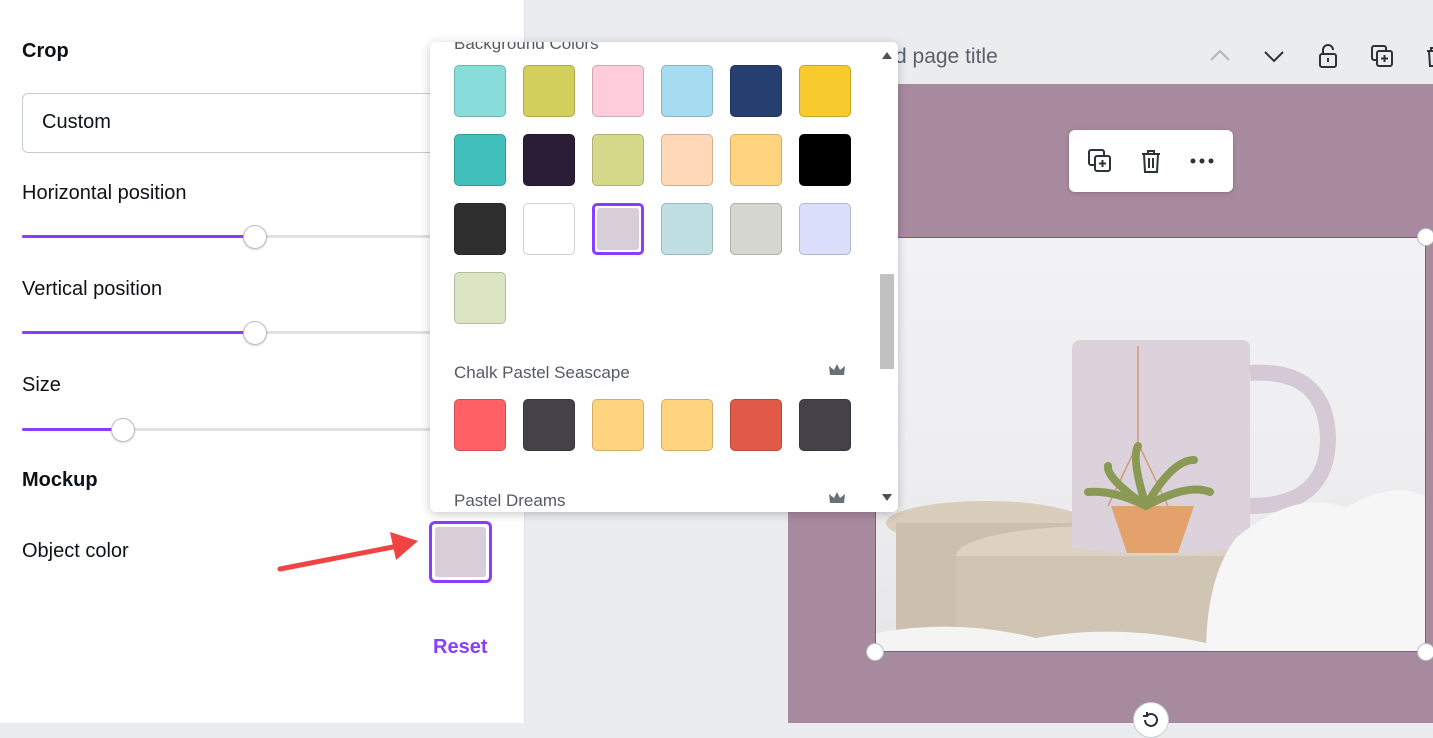 The height and width of the screenshot is (738, 1433). I want to click on mockup-section-title: Mockup, so click(60, 480).